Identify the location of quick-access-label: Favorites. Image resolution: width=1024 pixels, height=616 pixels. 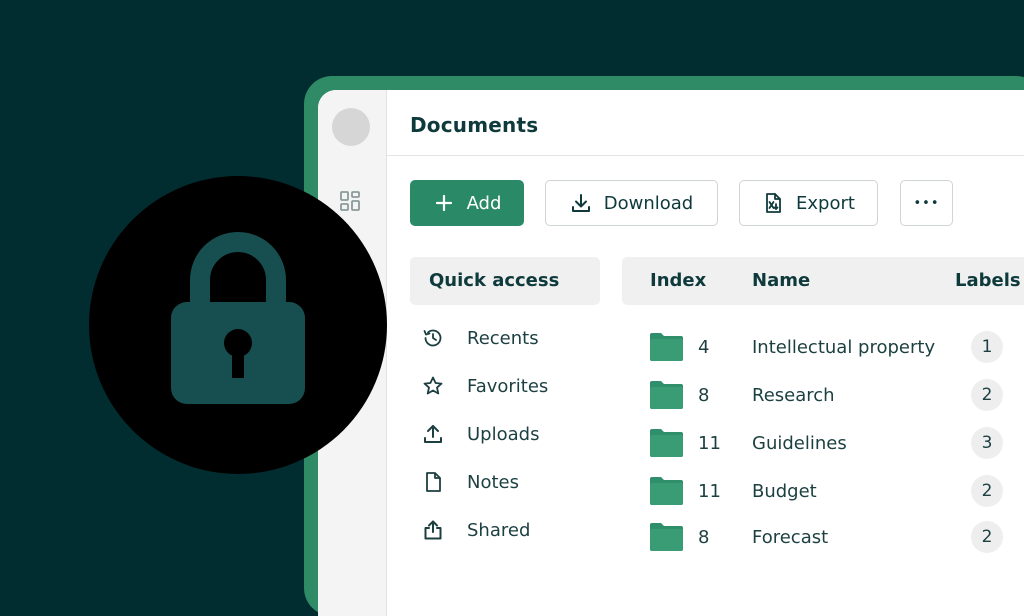
(508, 386).